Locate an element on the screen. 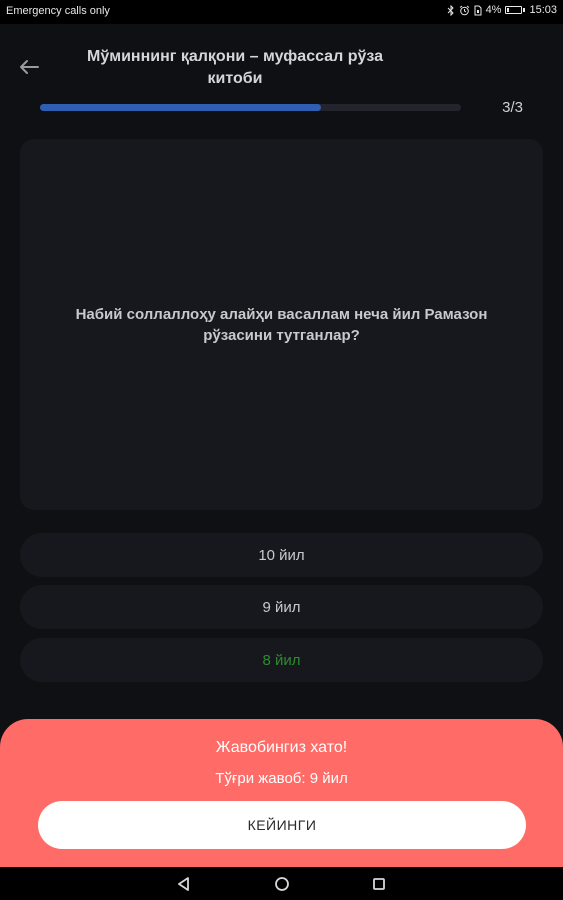  home-circle-icon is located at coordinates (282, 884).